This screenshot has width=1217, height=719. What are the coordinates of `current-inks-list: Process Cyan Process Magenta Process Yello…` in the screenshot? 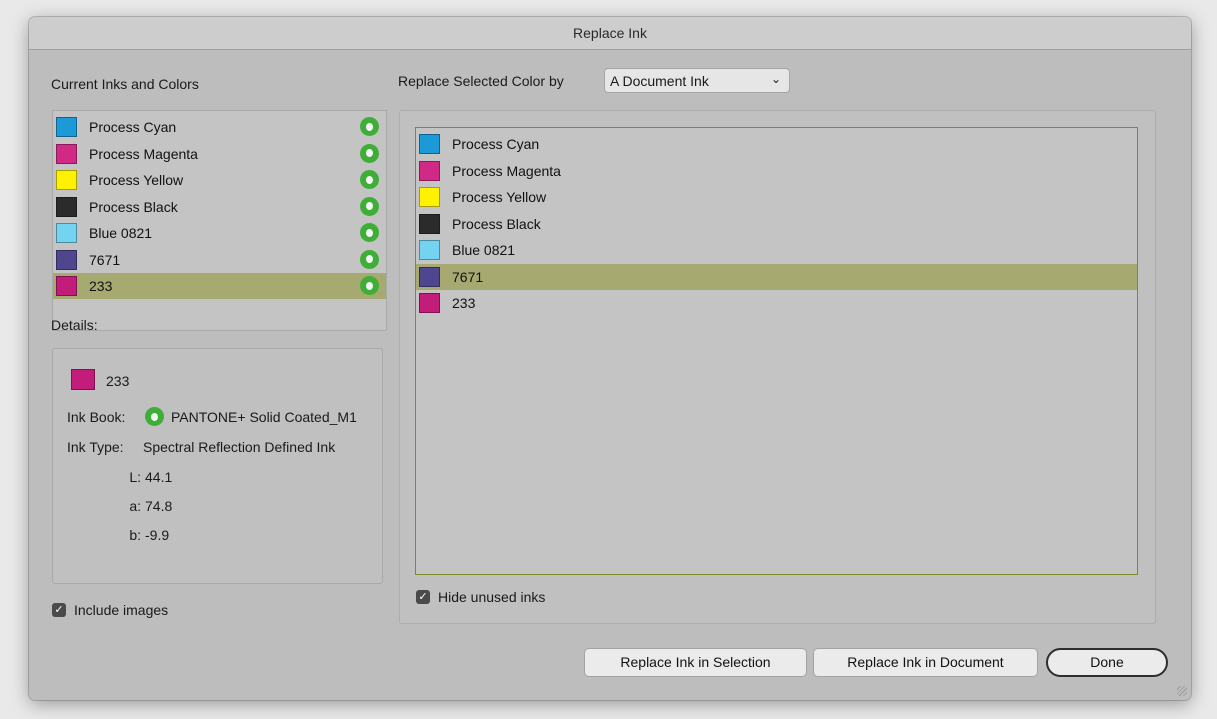 It's located at (219, 220).